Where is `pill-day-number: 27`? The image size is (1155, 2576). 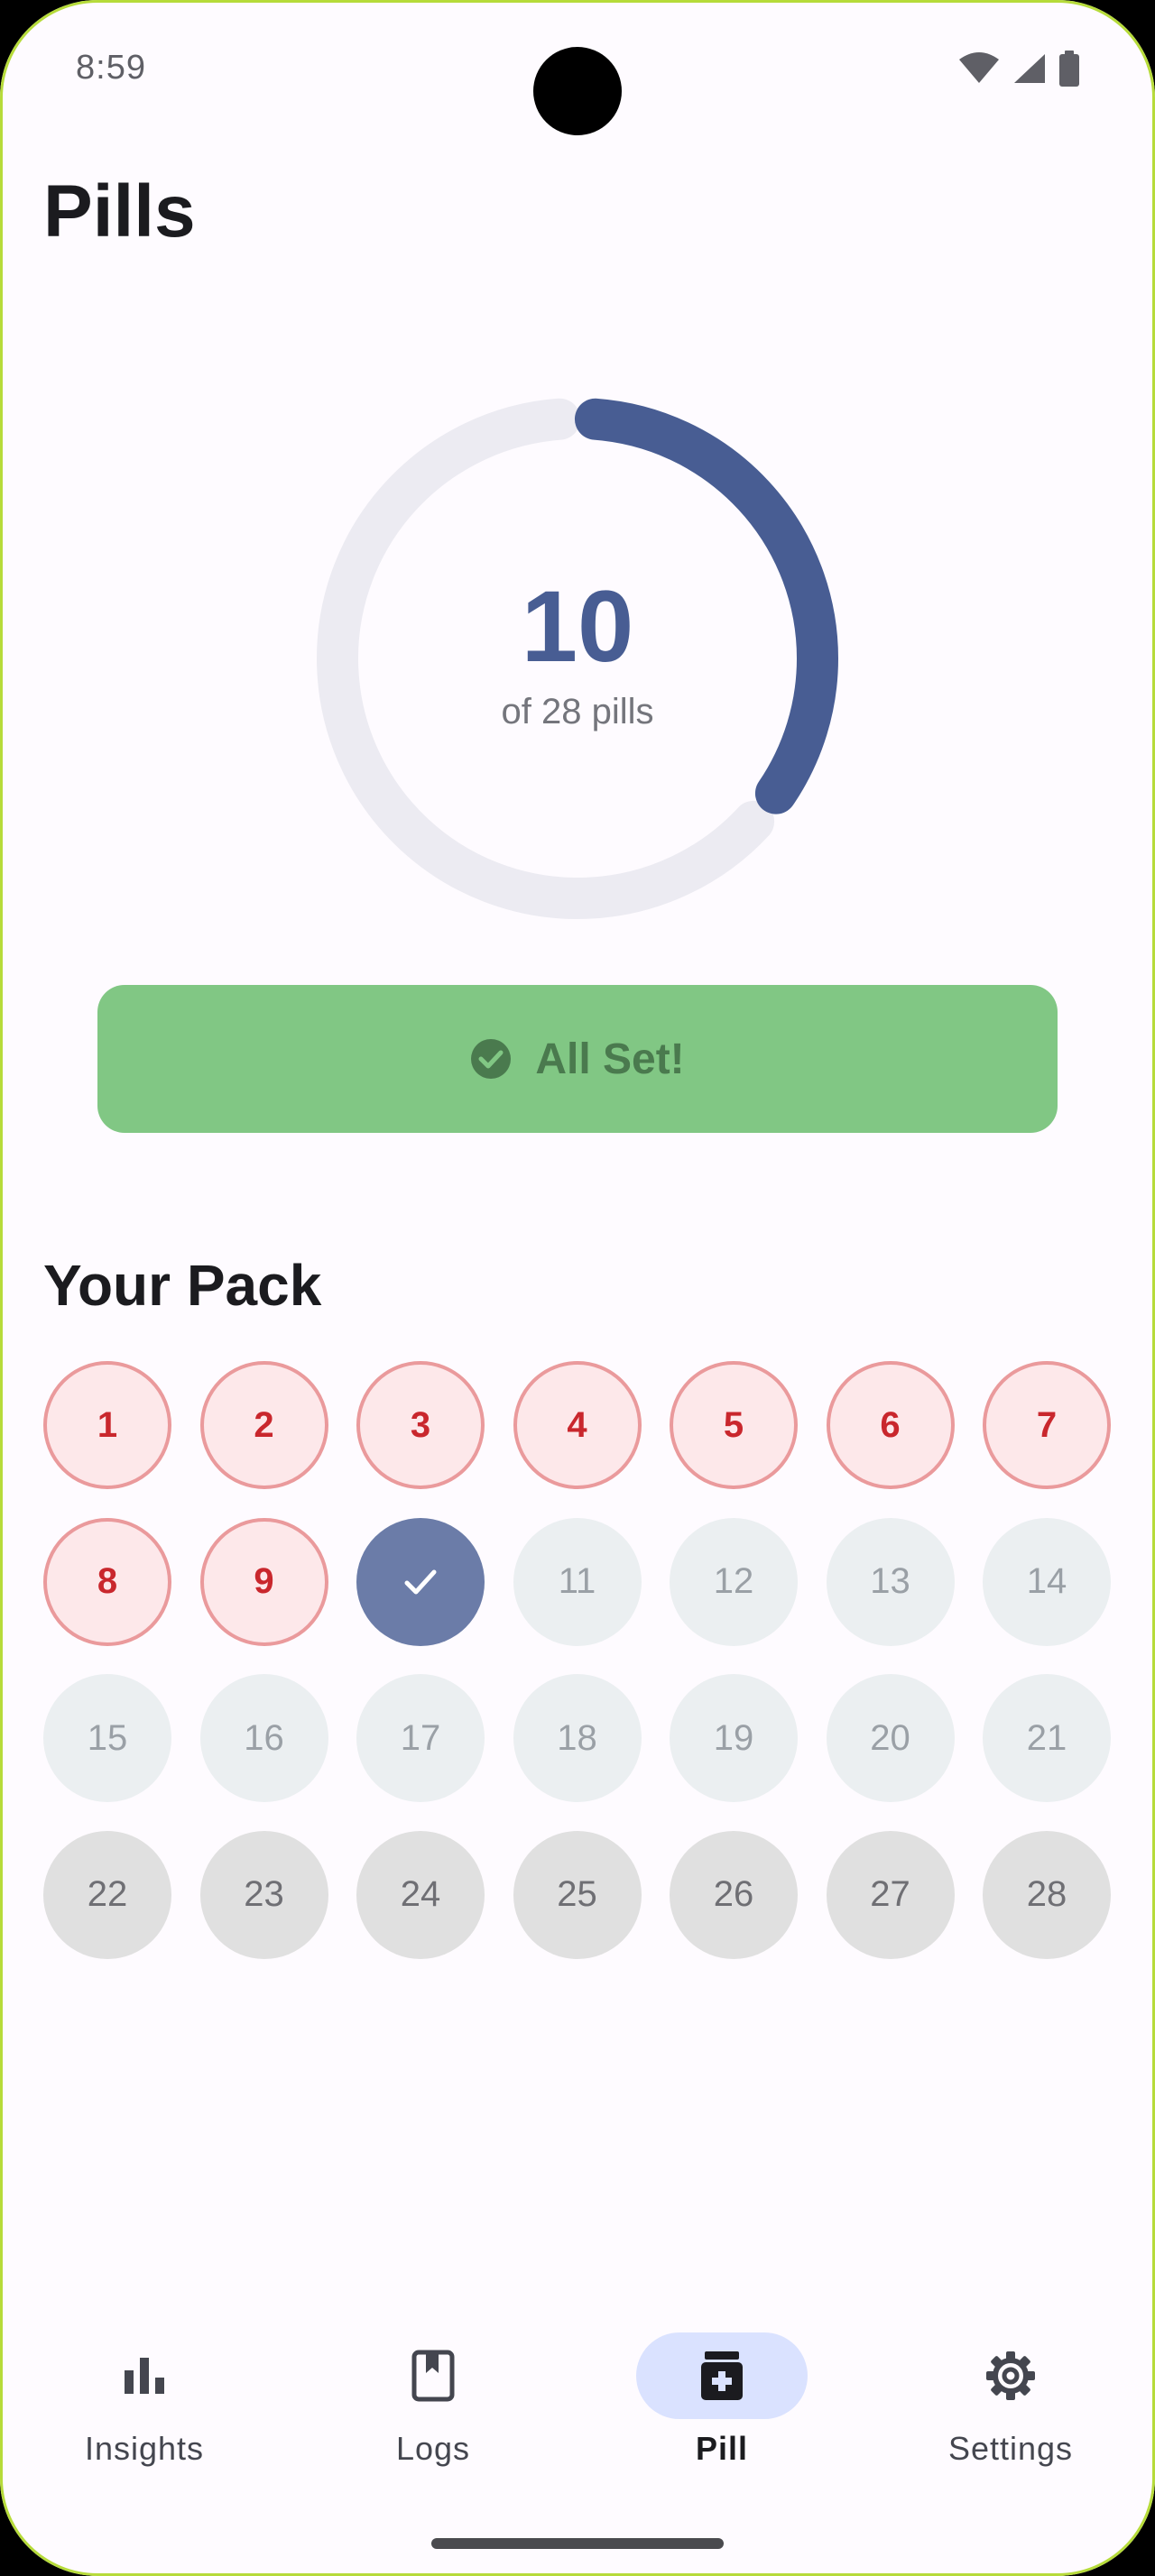 pill-day-number: 27 is located at coordinates (890, 1894).